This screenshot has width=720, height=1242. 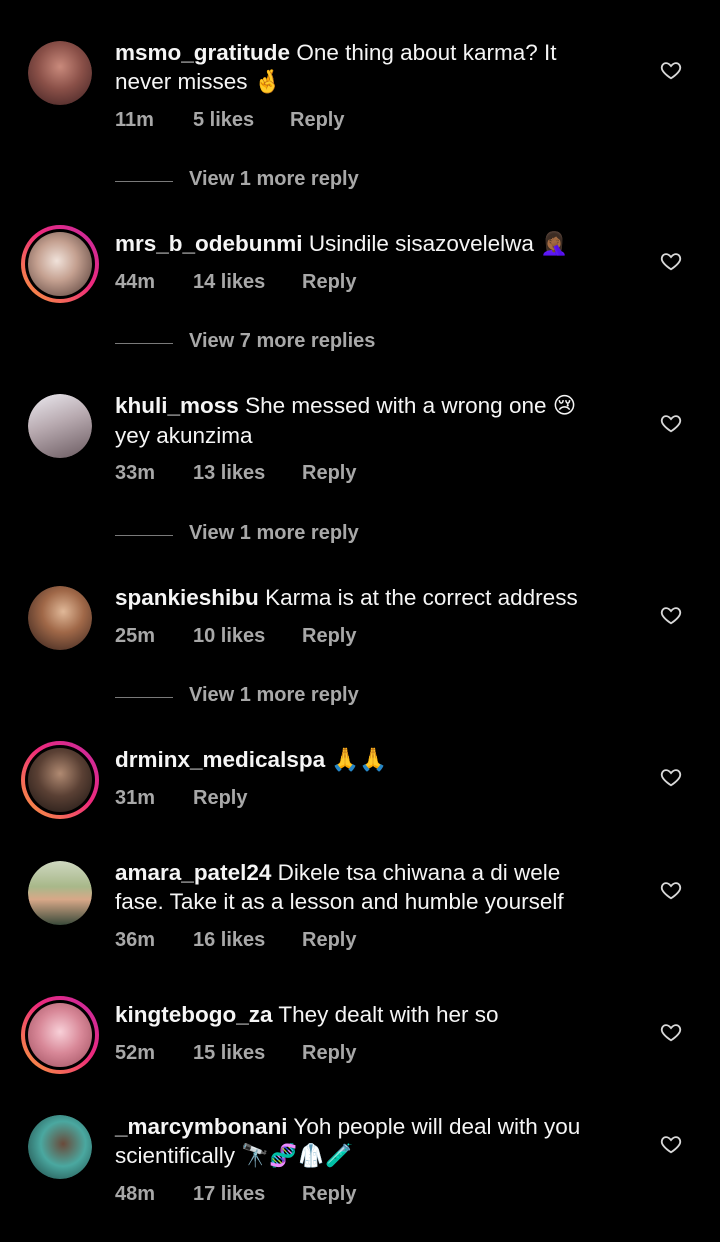 I want to click on comment-time: 48m, so click(x=135, y=1194).